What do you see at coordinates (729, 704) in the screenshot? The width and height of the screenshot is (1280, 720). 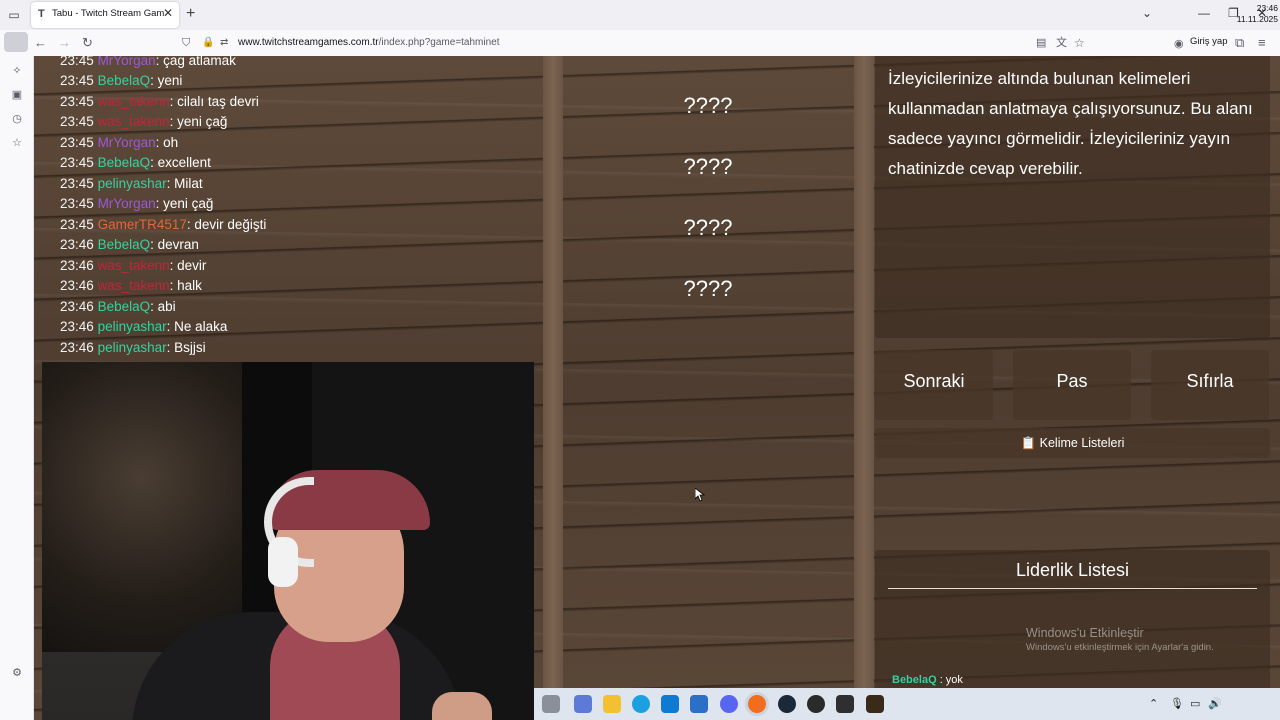 I see `discord-icon` at bounding box center [729, 704].